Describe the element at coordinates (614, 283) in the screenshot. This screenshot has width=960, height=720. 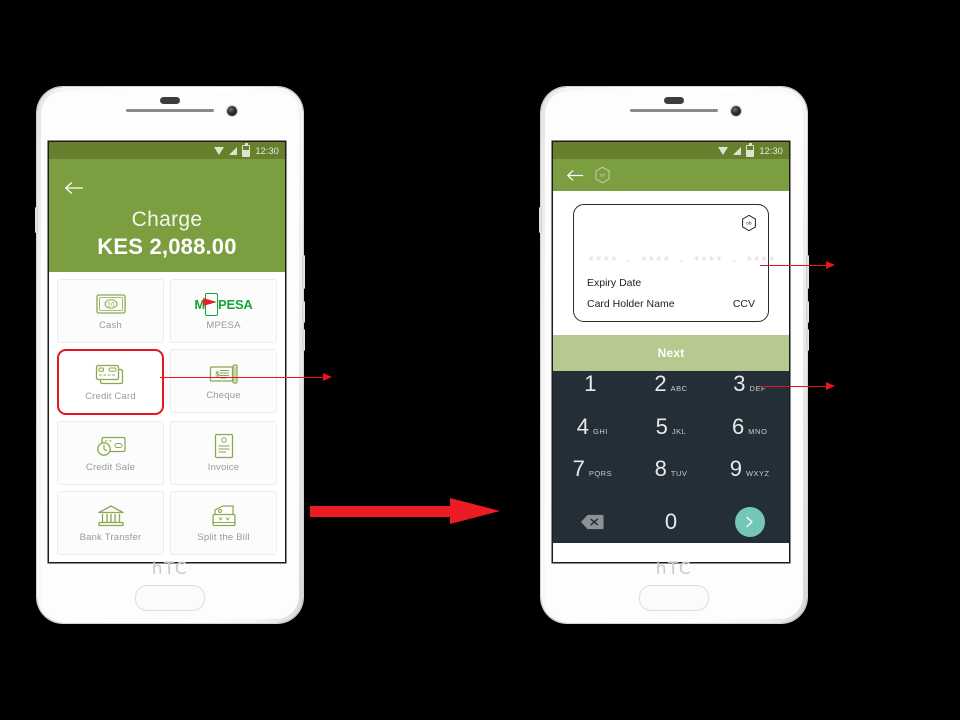
I see `expiry-date-label: Expiry Date` at that location.